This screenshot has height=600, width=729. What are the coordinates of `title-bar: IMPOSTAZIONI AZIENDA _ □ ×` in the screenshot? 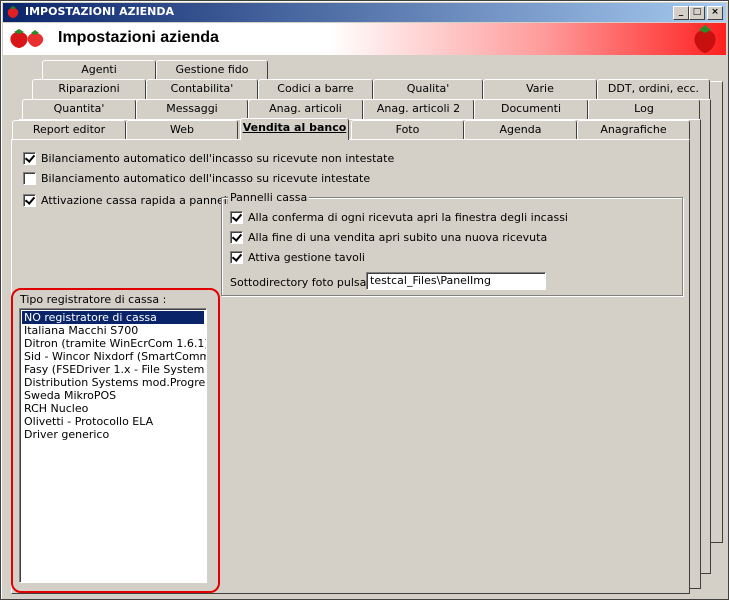 It's located at (364, 12).